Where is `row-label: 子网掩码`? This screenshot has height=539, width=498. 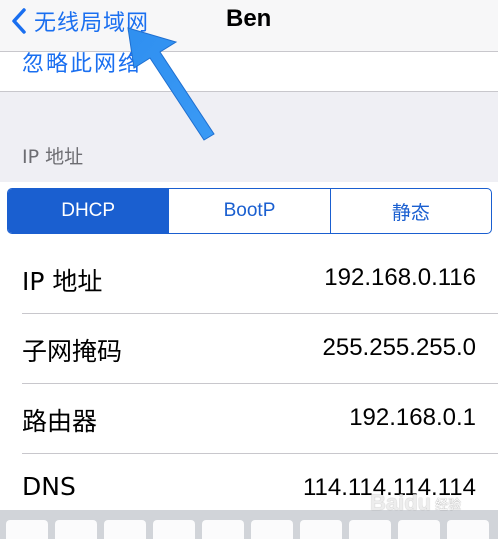 row-label: 子网掩码 is located at coordinates (72, 351).